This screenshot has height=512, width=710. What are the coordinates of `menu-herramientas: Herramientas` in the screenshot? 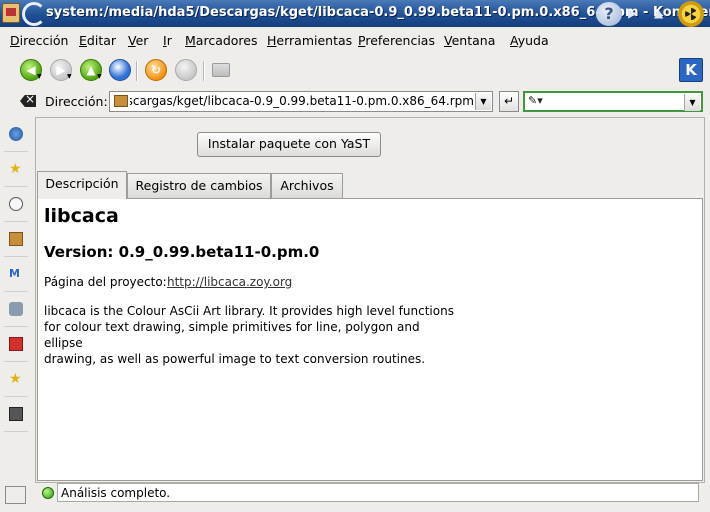 It's located at (309, 40).